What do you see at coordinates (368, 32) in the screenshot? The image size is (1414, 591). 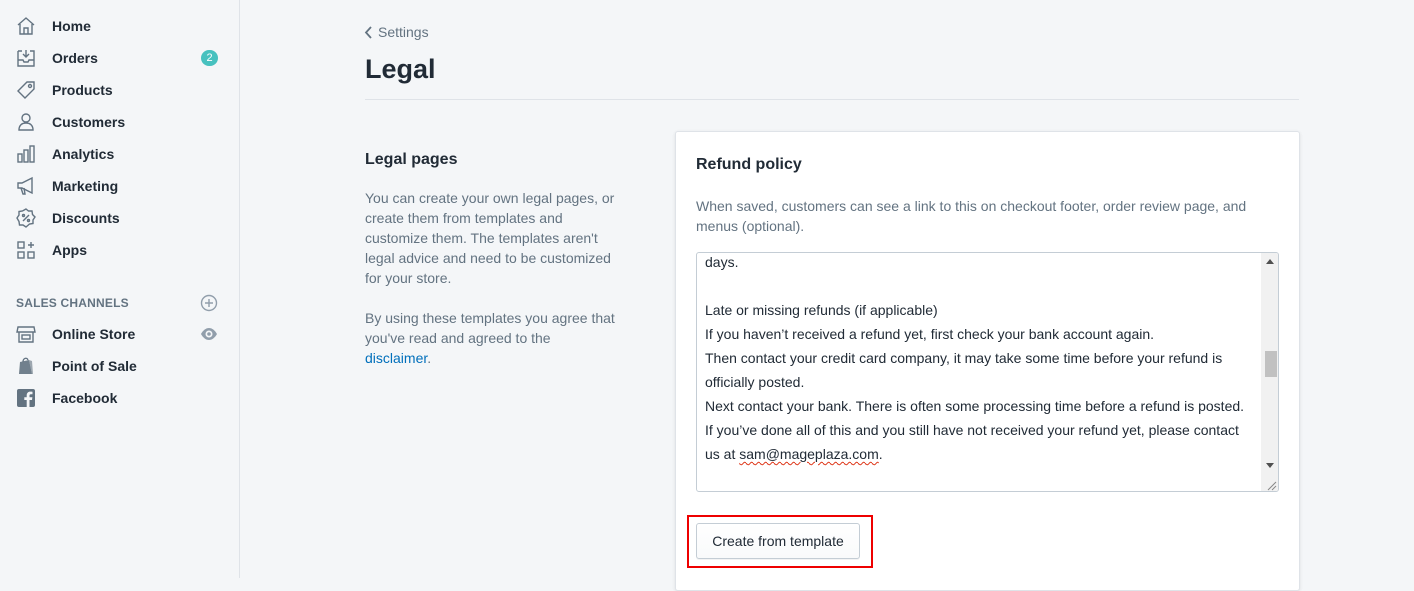 I see `chevron-left-icon` at bounding box center [368, 32].